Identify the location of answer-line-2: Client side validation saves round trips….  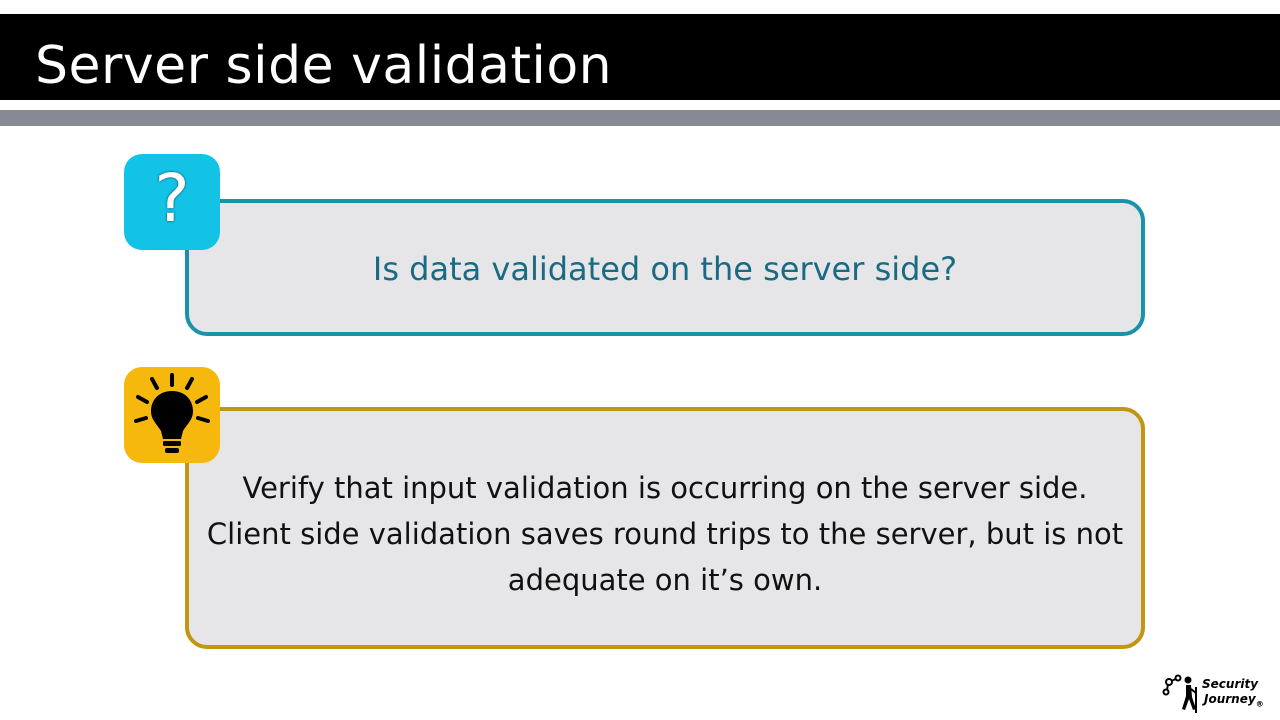
(665, 534).